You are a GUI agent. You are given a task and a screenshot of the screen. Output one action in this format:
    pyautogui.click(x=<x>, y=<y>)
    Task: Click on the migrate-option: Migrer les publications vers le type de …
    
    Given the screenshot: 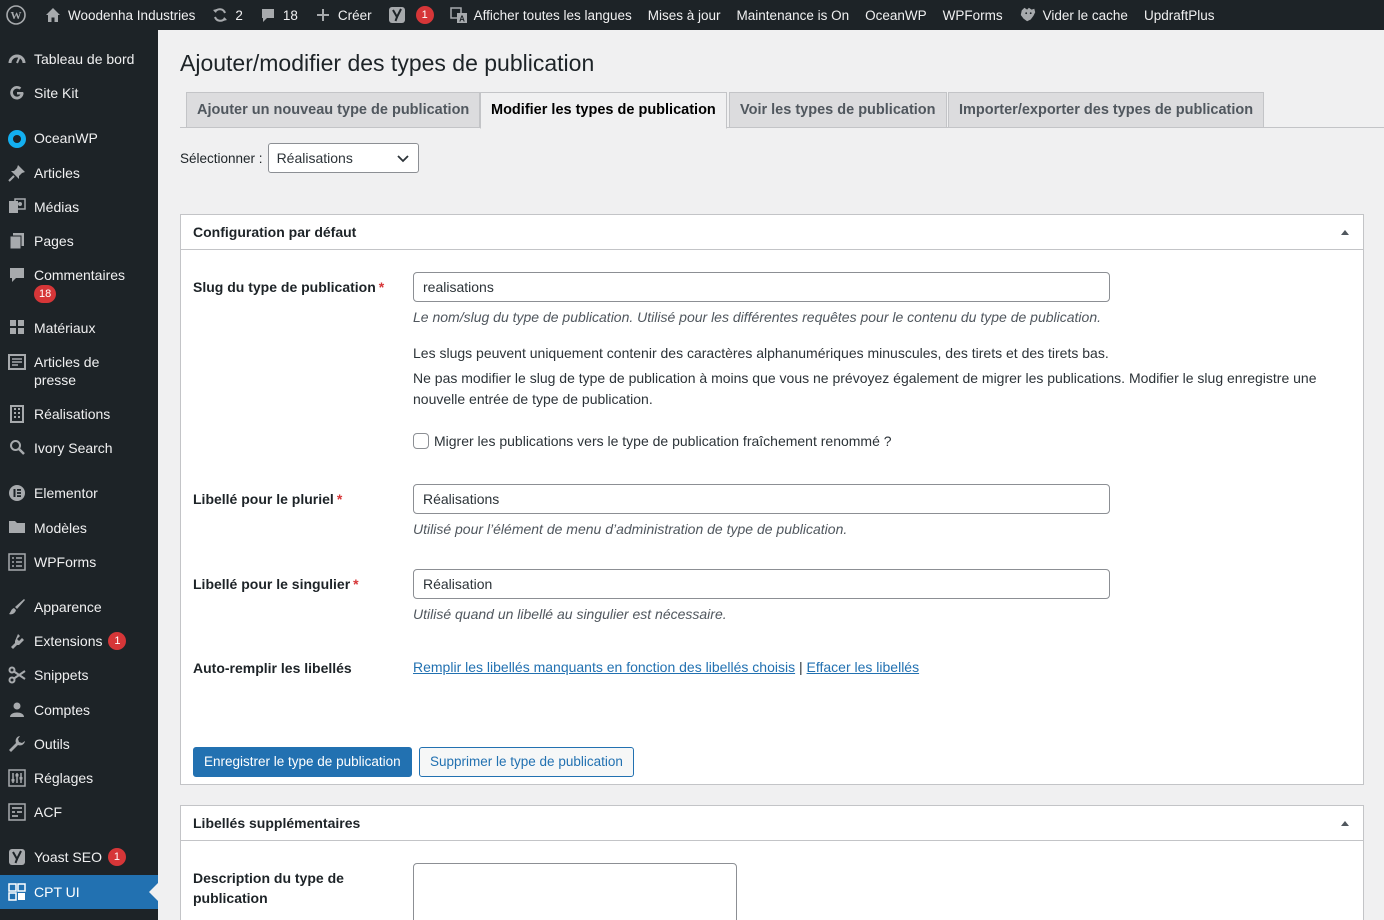 What is the action you would take?
    pyautogui.click(x=652, y=441)
    